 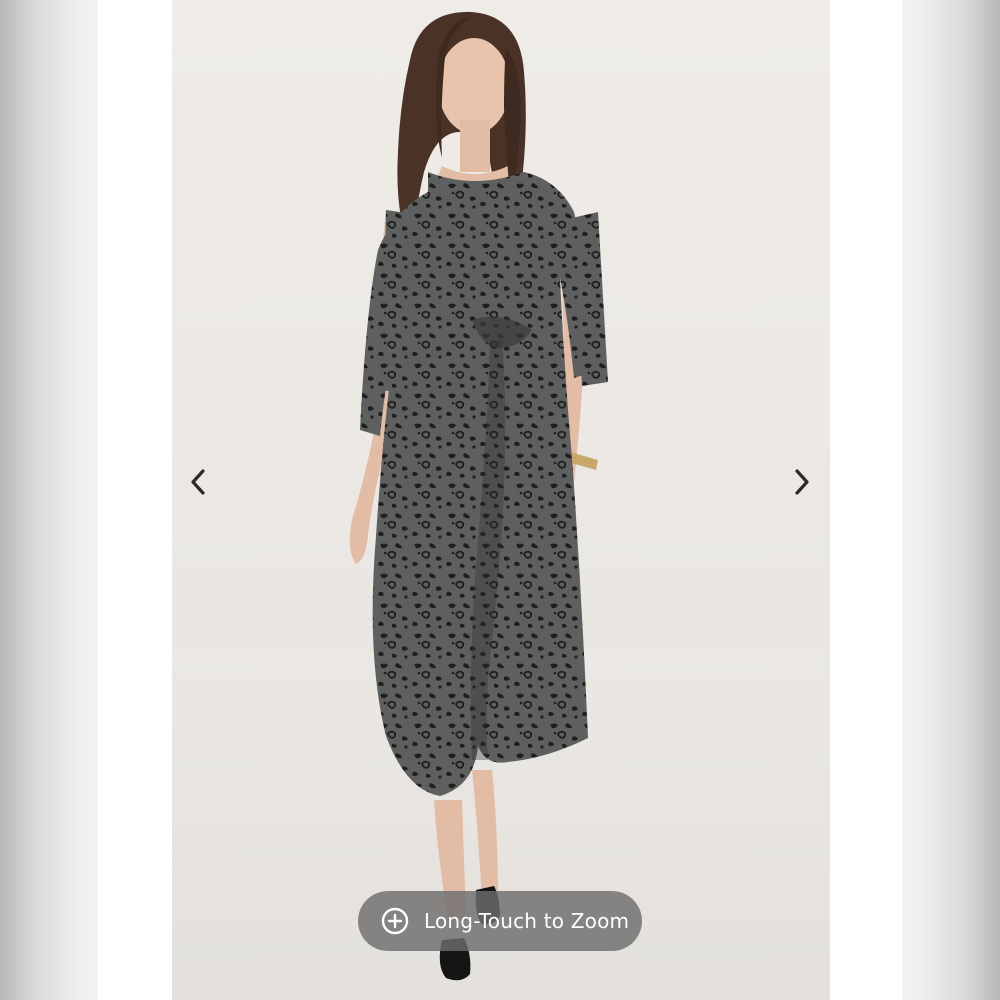 What do you see at coordinates (867, 500) in the screenshot?
I see `right-gutter` at bounding box center [867, 500].